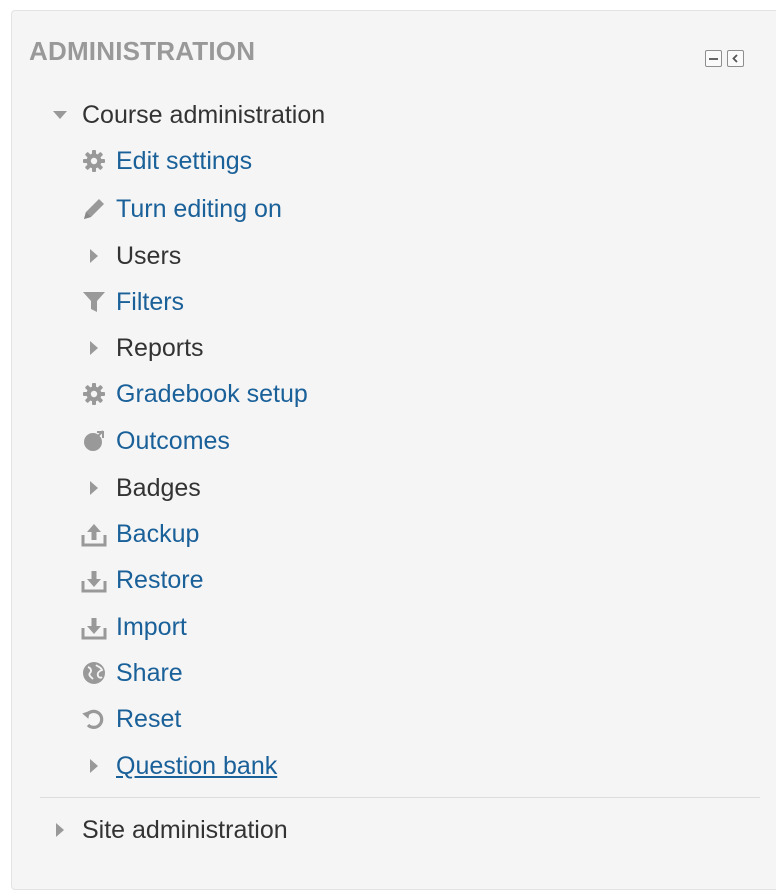  What do you see at coordinates (173, 440) in the screenshot?
I see `outcomes-link: Outcomes` at bounding box center [173, 440].